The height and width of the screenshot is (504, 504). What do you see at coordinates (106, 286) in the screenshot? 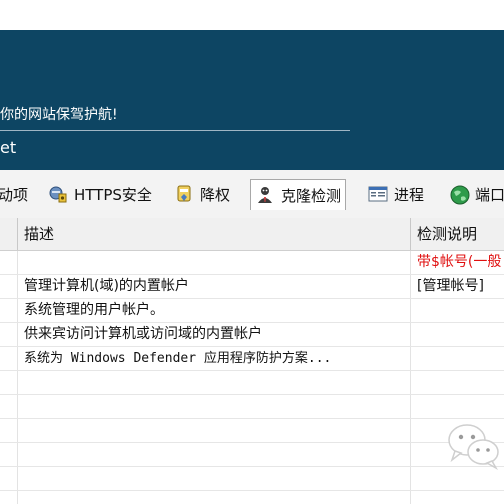
I see `row-description: 管理计算机(域)的内置帐户` at bounding box center [106, 286].